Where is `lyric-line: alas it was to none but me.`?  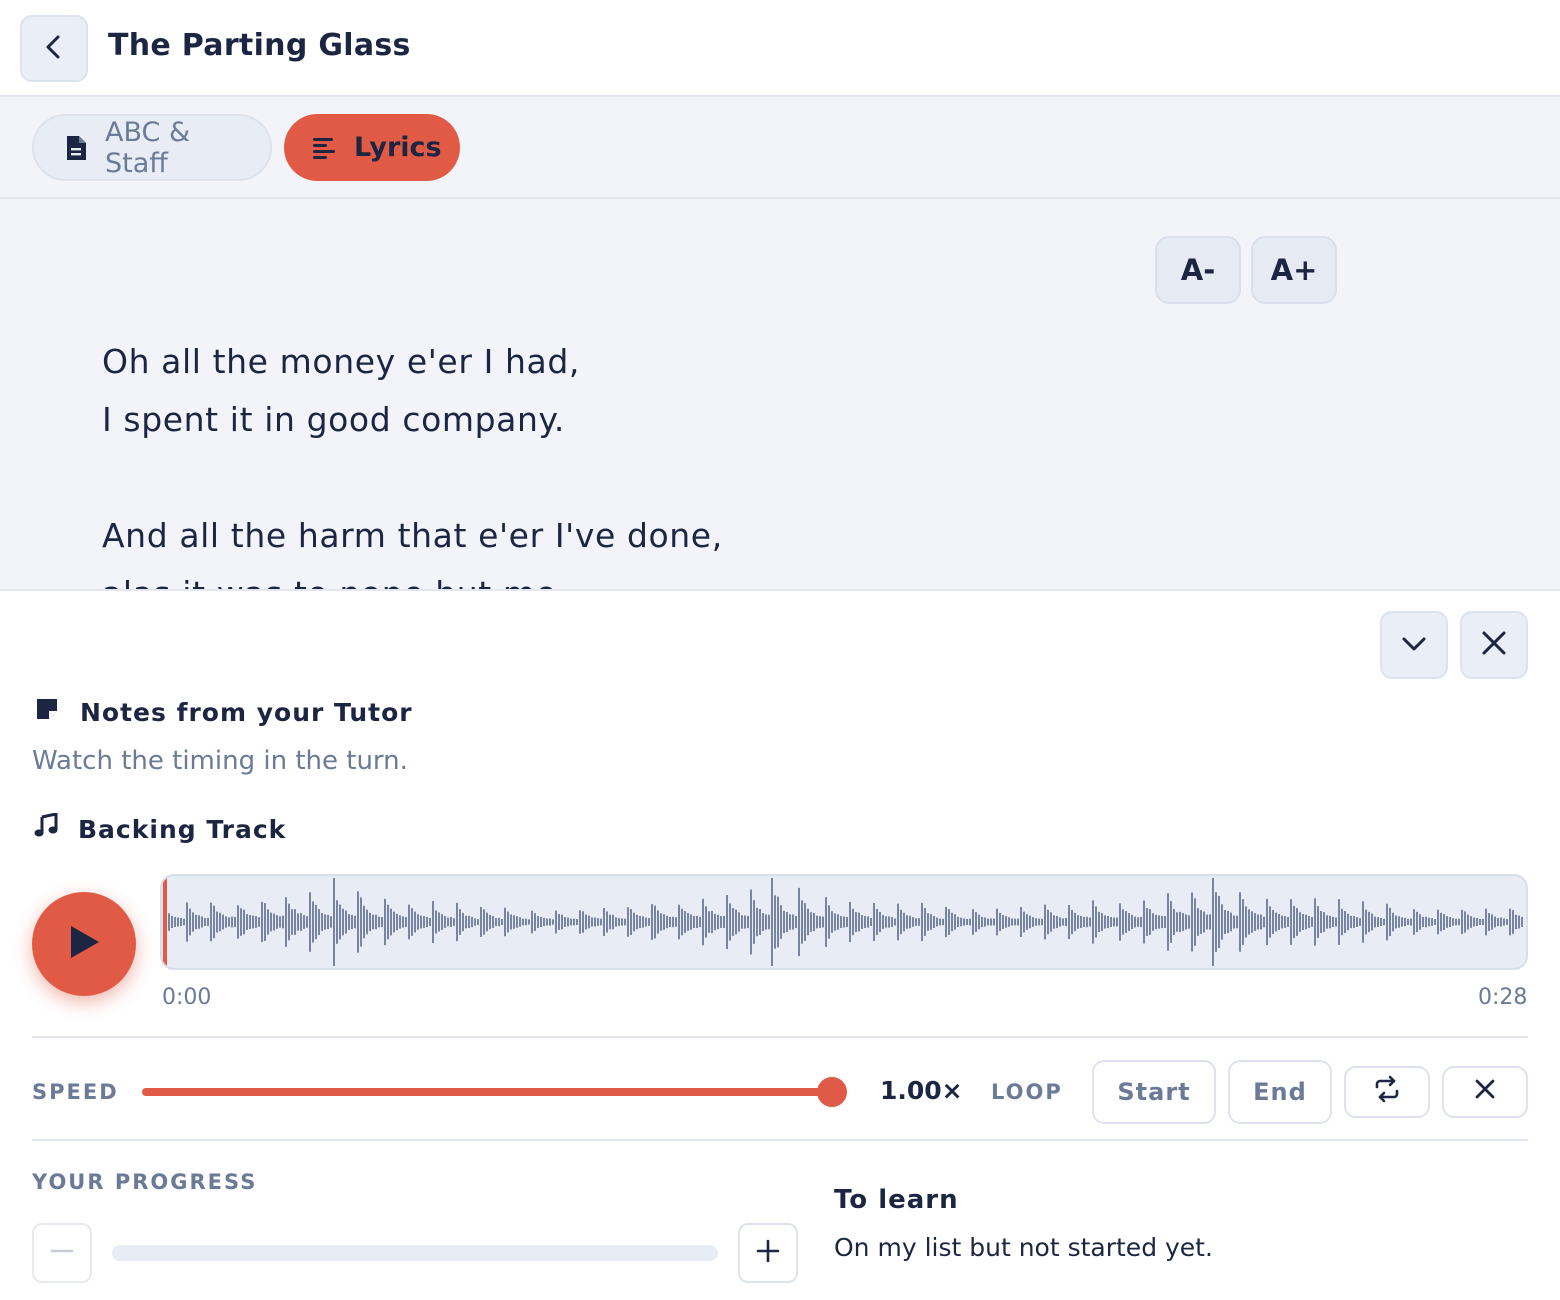
lyric-line: alas it was to none but me. is located at coordinates (412, 577).